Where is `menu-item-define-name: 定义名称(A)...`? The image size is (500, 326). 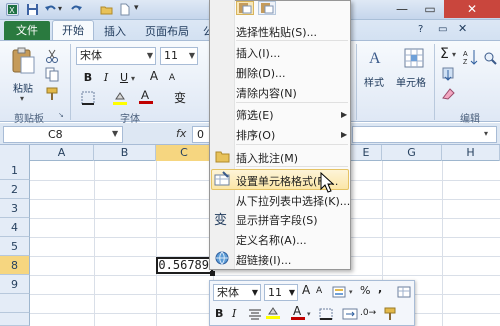
menu-item-define-name: 定义名称(A)... is located at coordinates (271, 240).